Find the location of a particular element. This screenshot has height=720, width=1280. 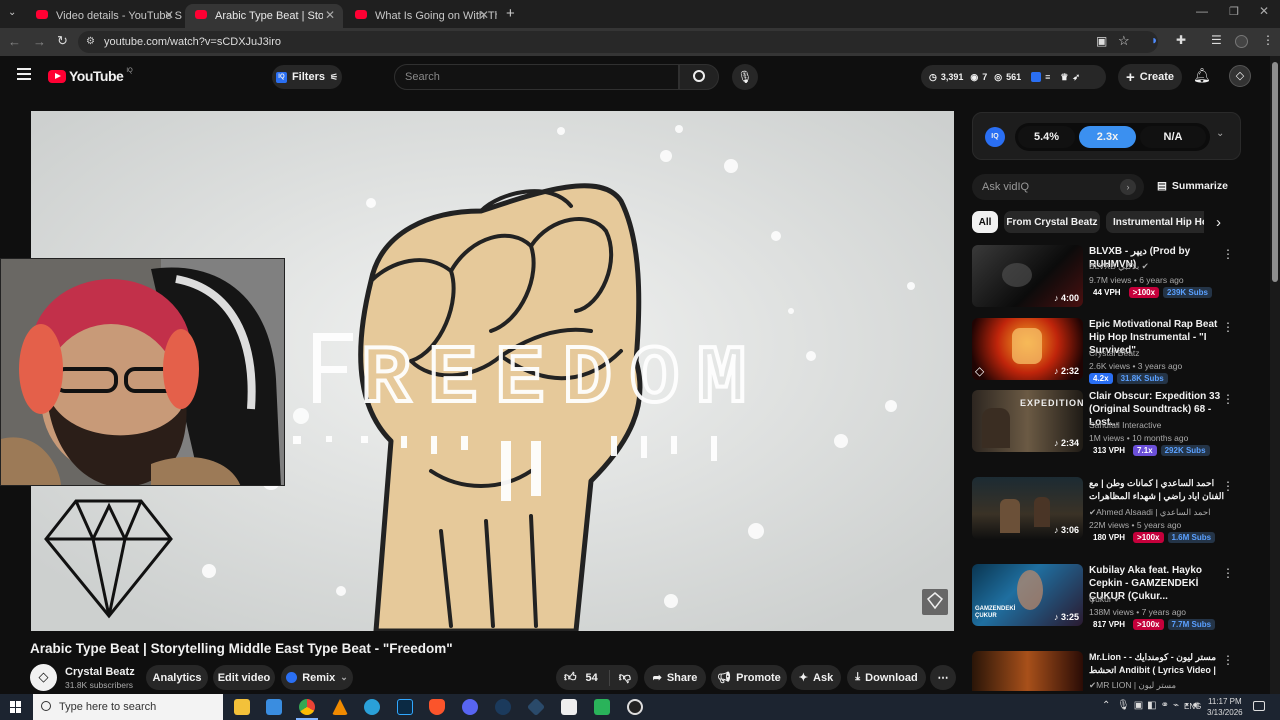

extension-icon: ◗ is located at coordinates (1154, 40).